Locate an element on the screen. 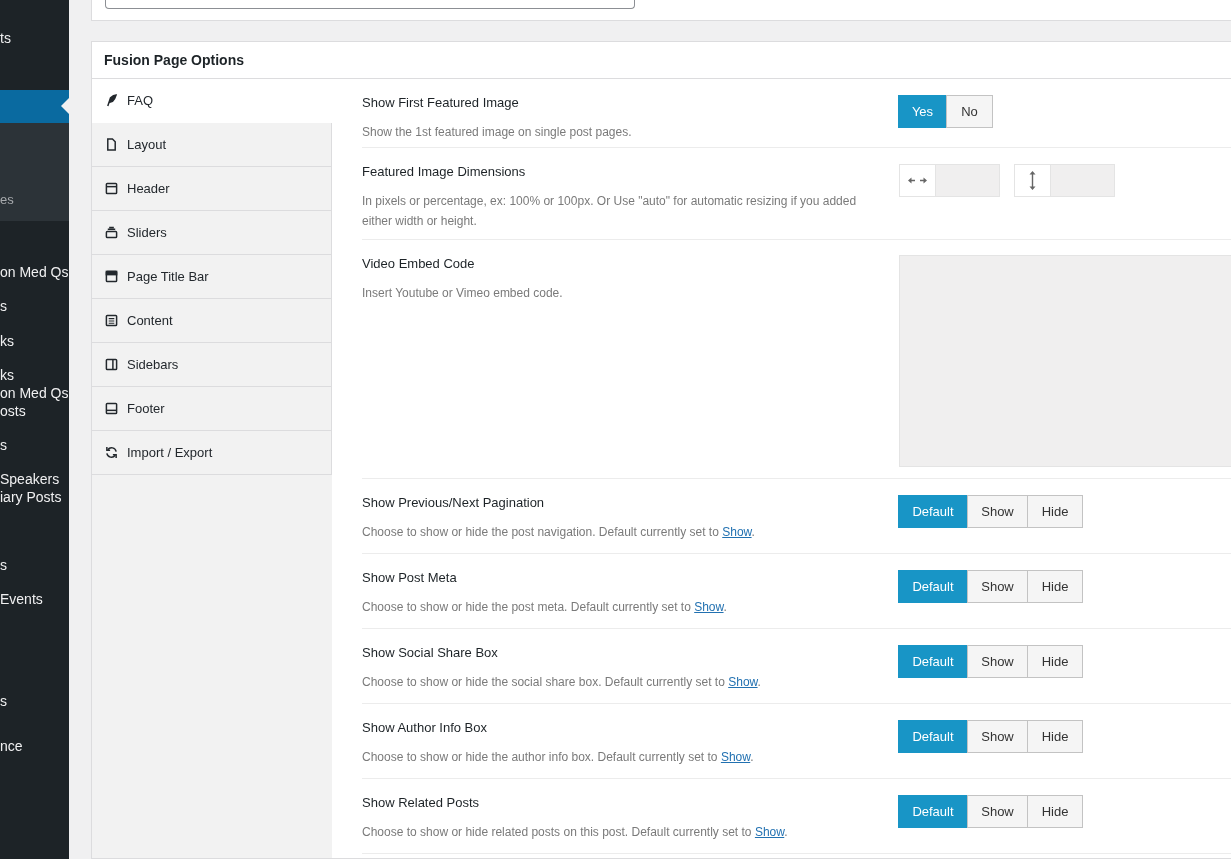 The height and width of the screenshot is (859, 1231). height-field is located at coordinates (1064, 180).